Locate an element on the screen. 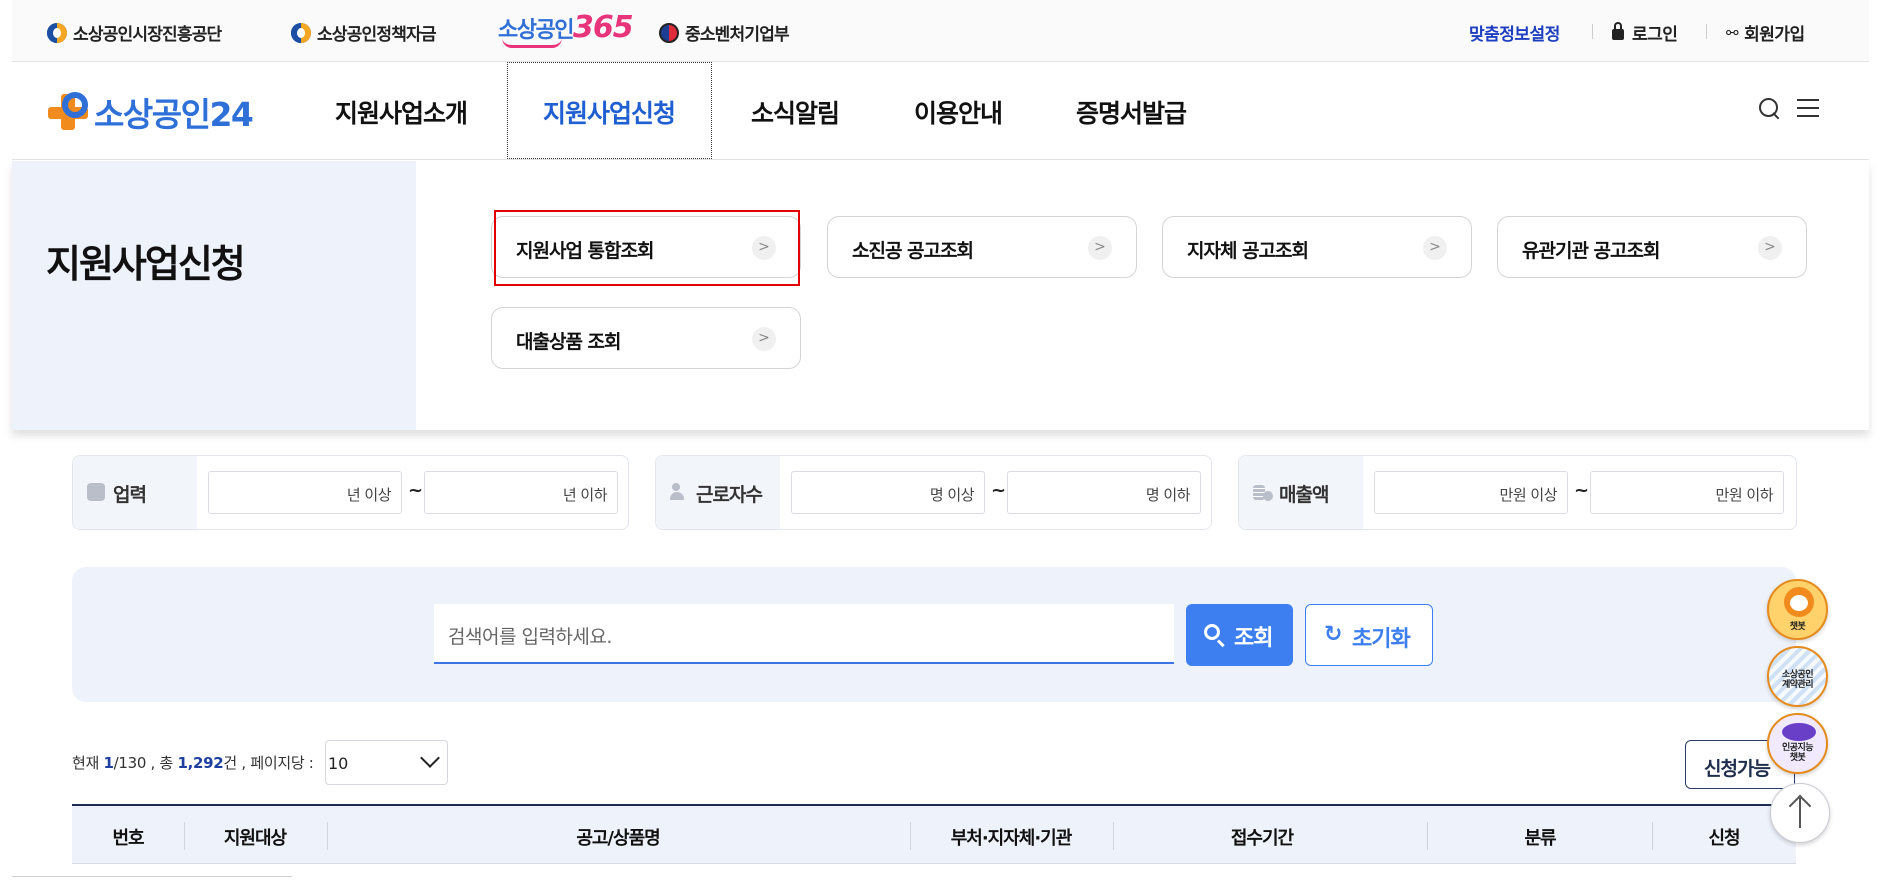 The height and width of the screenshot is (893, 1881). user-add-icon: ⚯ is located at coordinates (1732, 32).